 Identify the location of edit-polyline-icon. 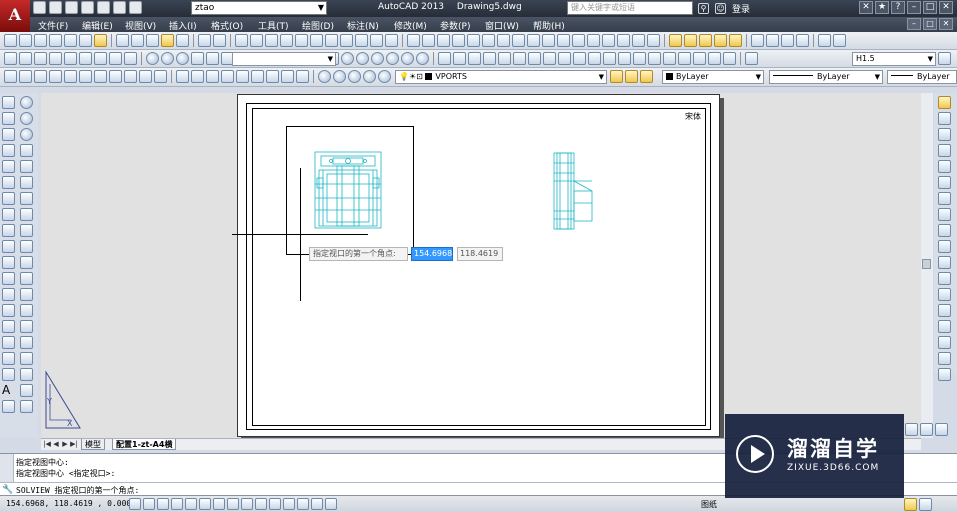
(944, 358).